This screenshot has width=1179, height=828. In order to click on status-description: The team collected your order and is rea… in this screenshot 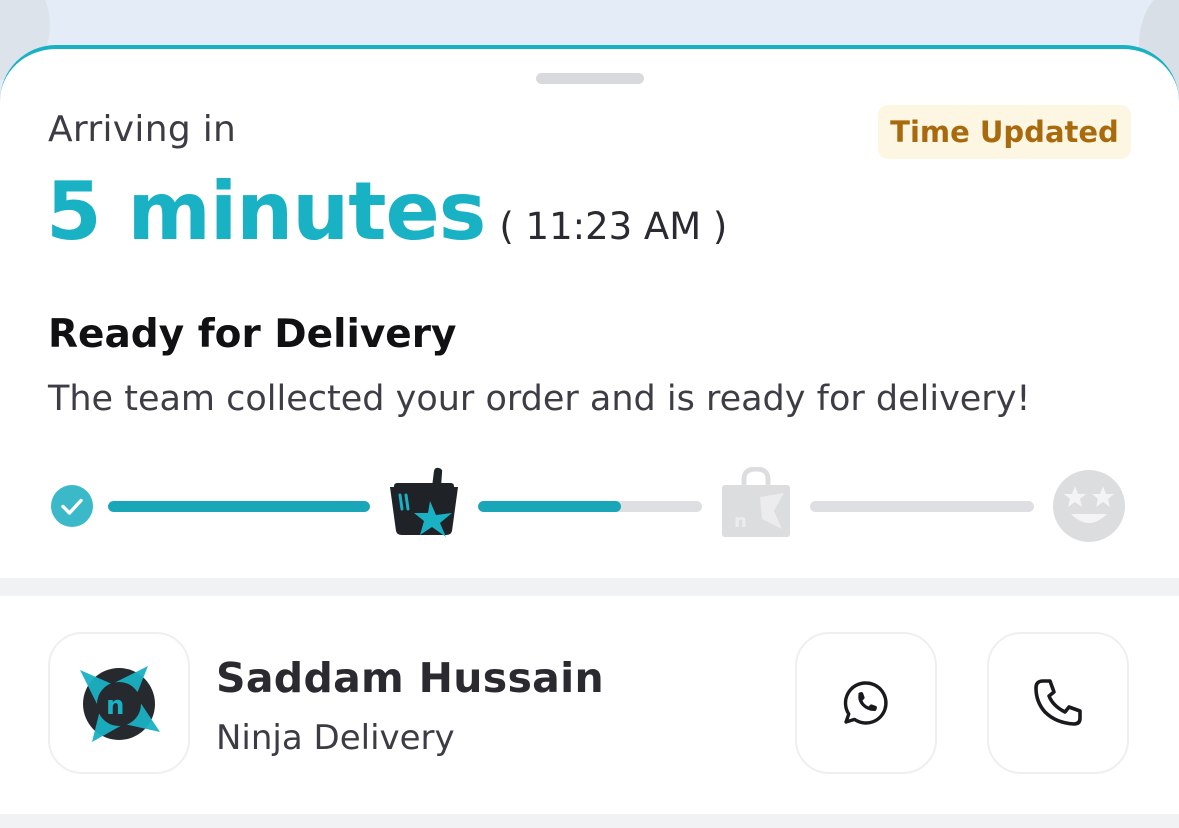, I will do `click(539, 399)`.